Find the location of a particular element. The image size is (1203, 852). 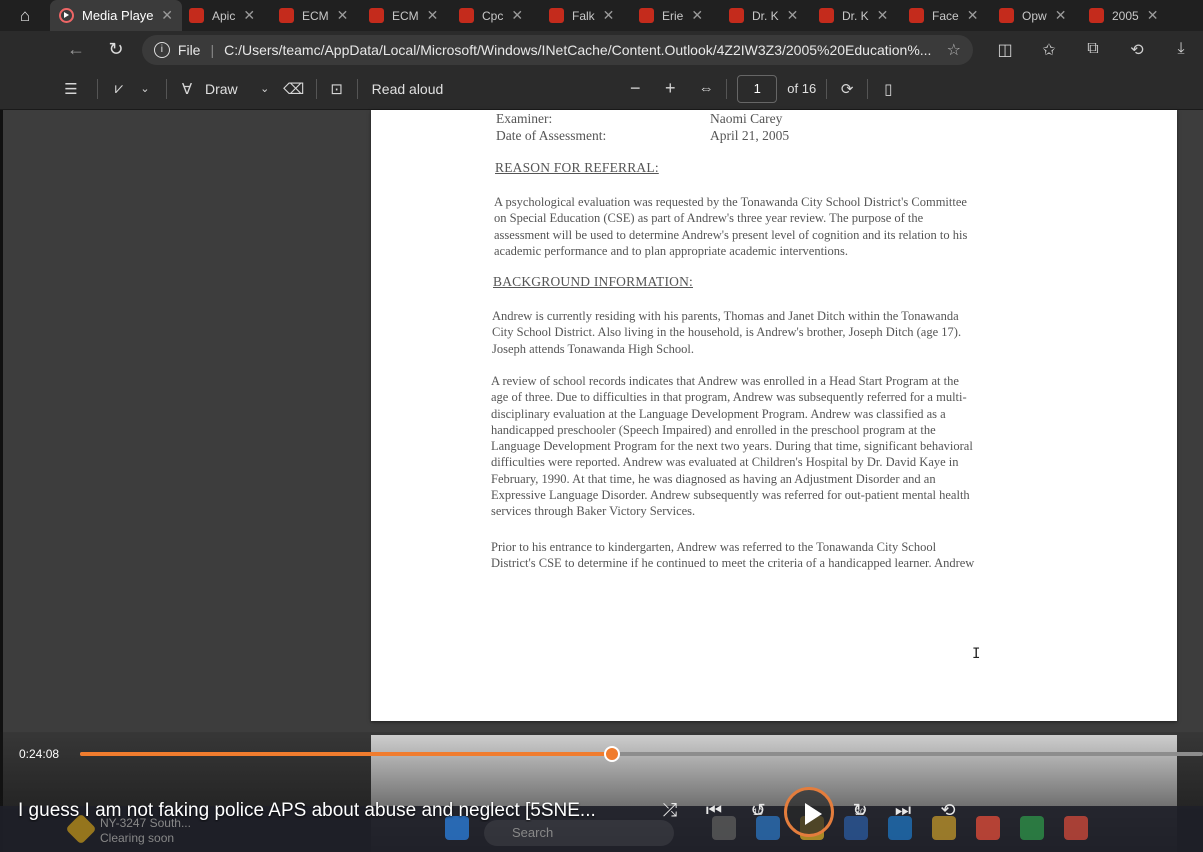

favorite-star-icon: ☆ is located at coordinates (954, 50).